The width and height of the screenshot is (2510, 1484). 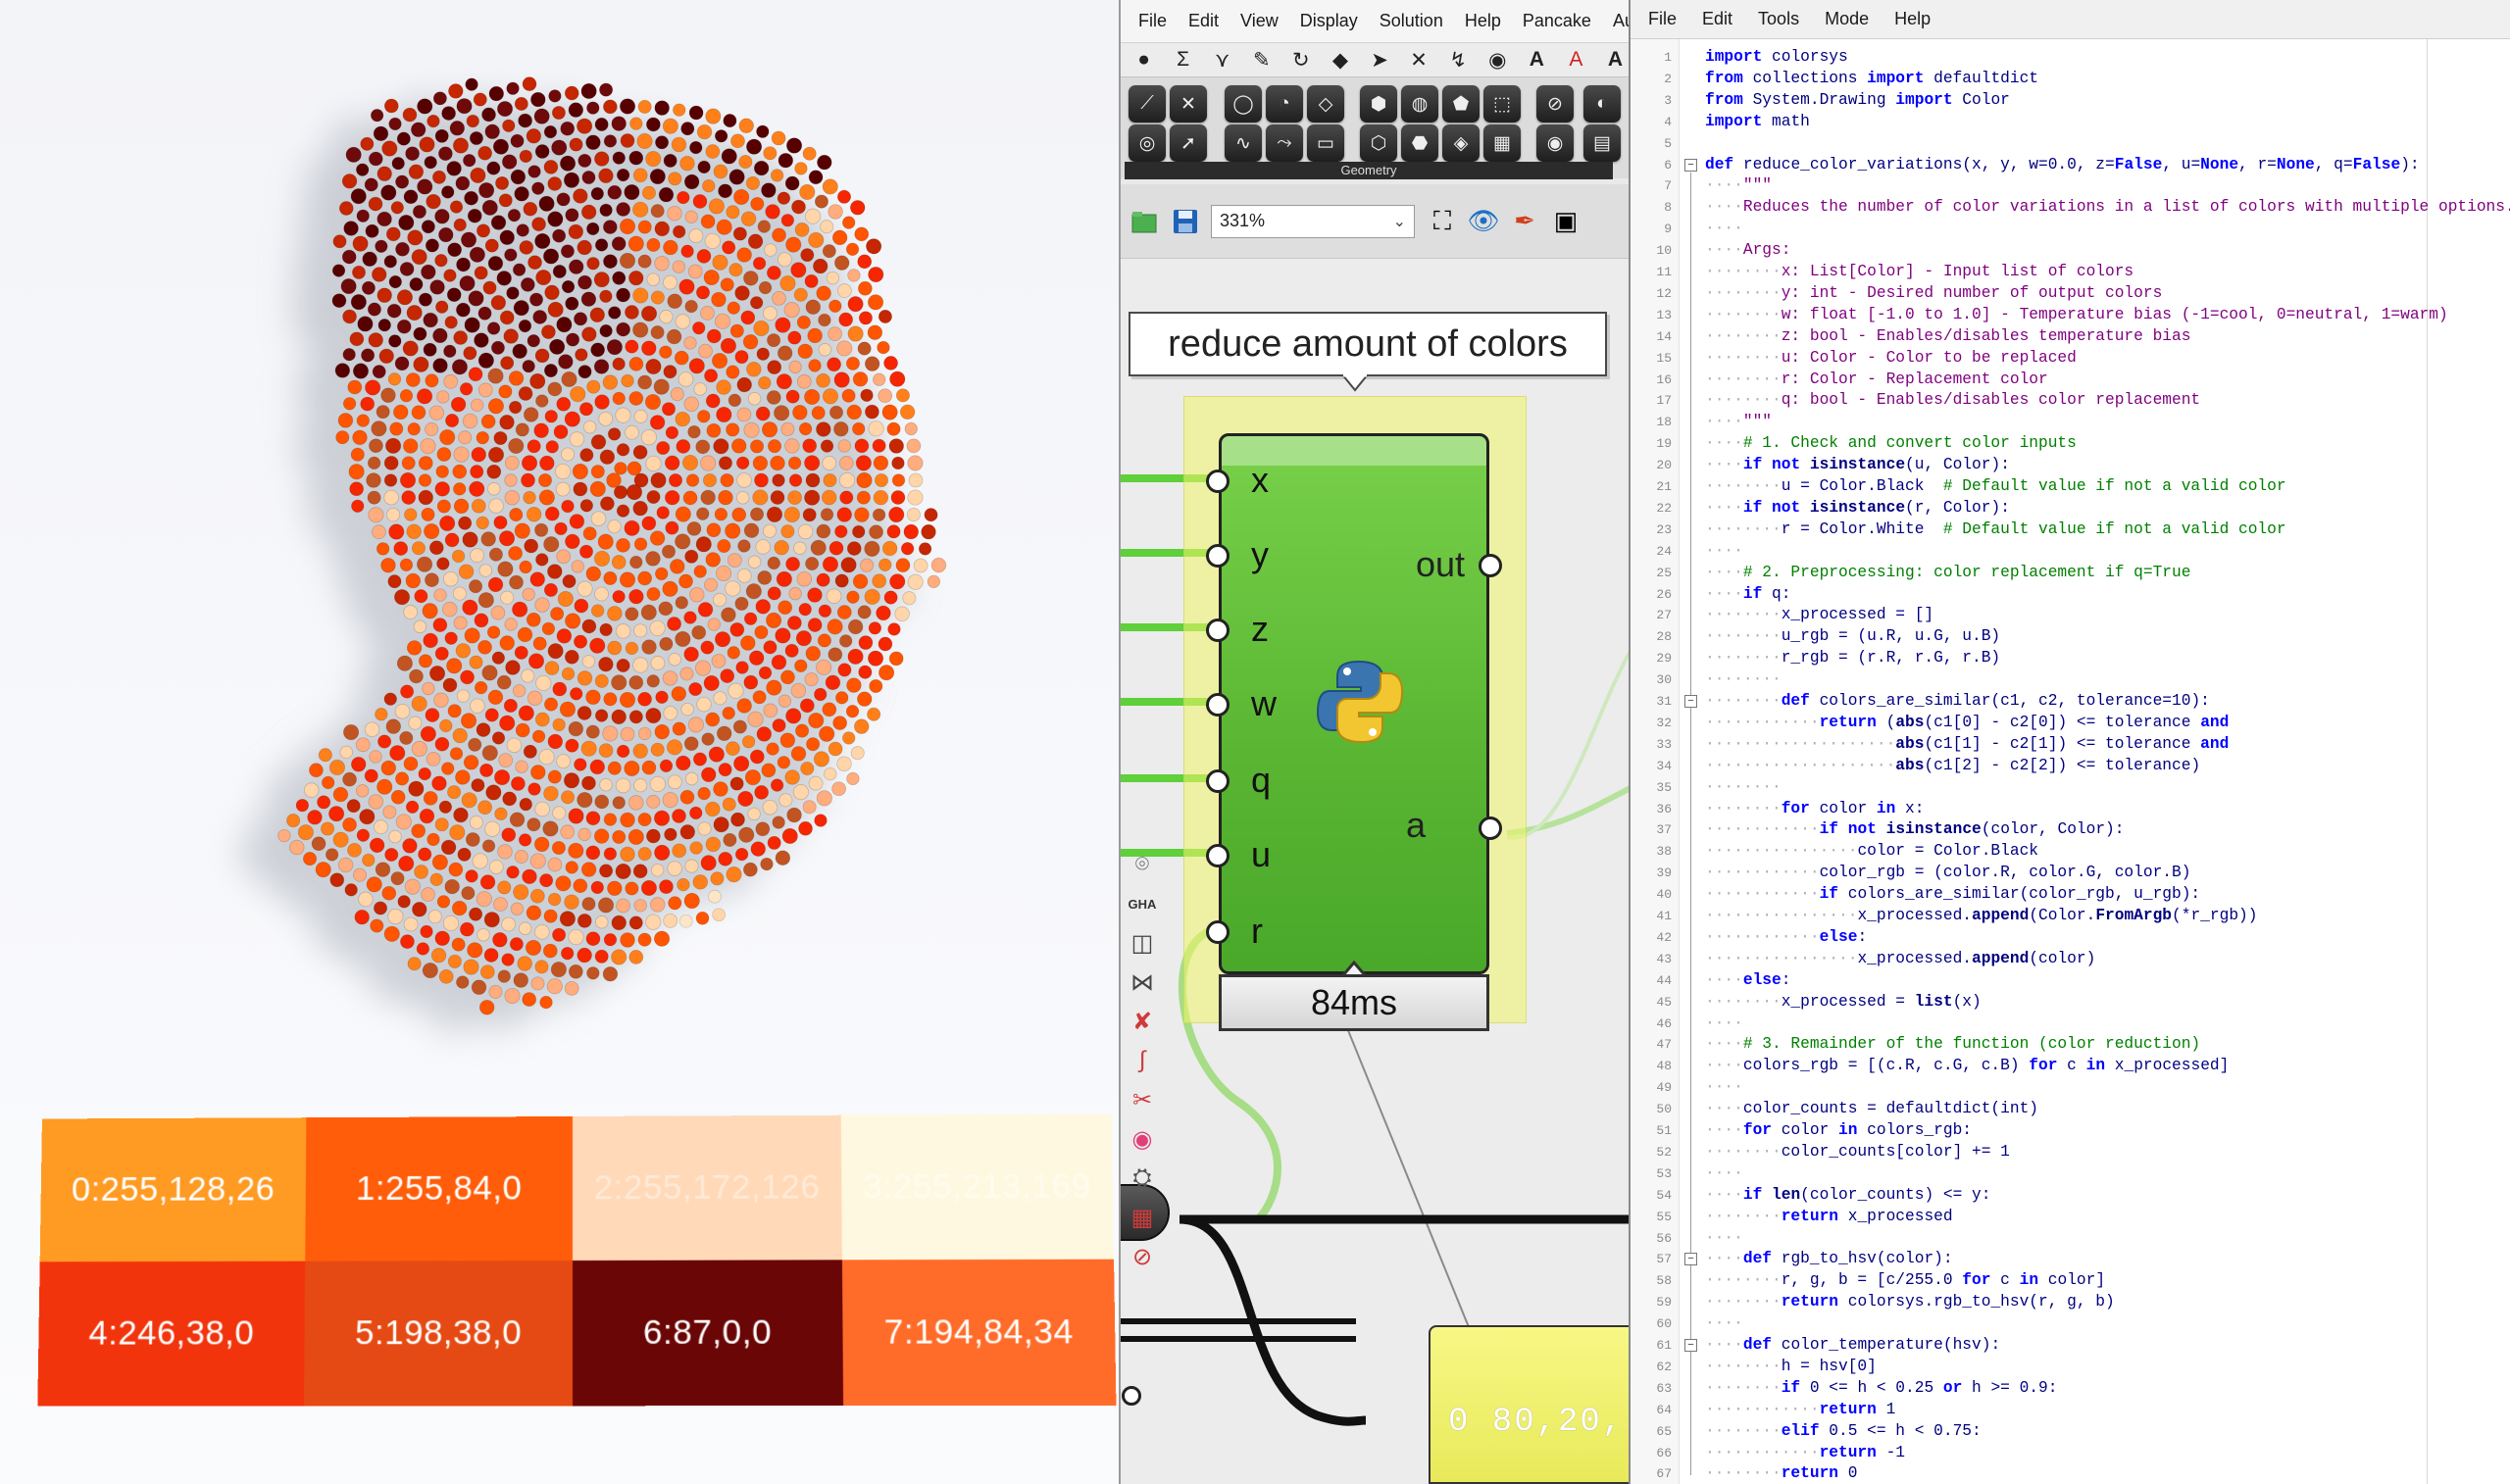 I want to click on code-line: ············else:, so click(x=1786, y=938).